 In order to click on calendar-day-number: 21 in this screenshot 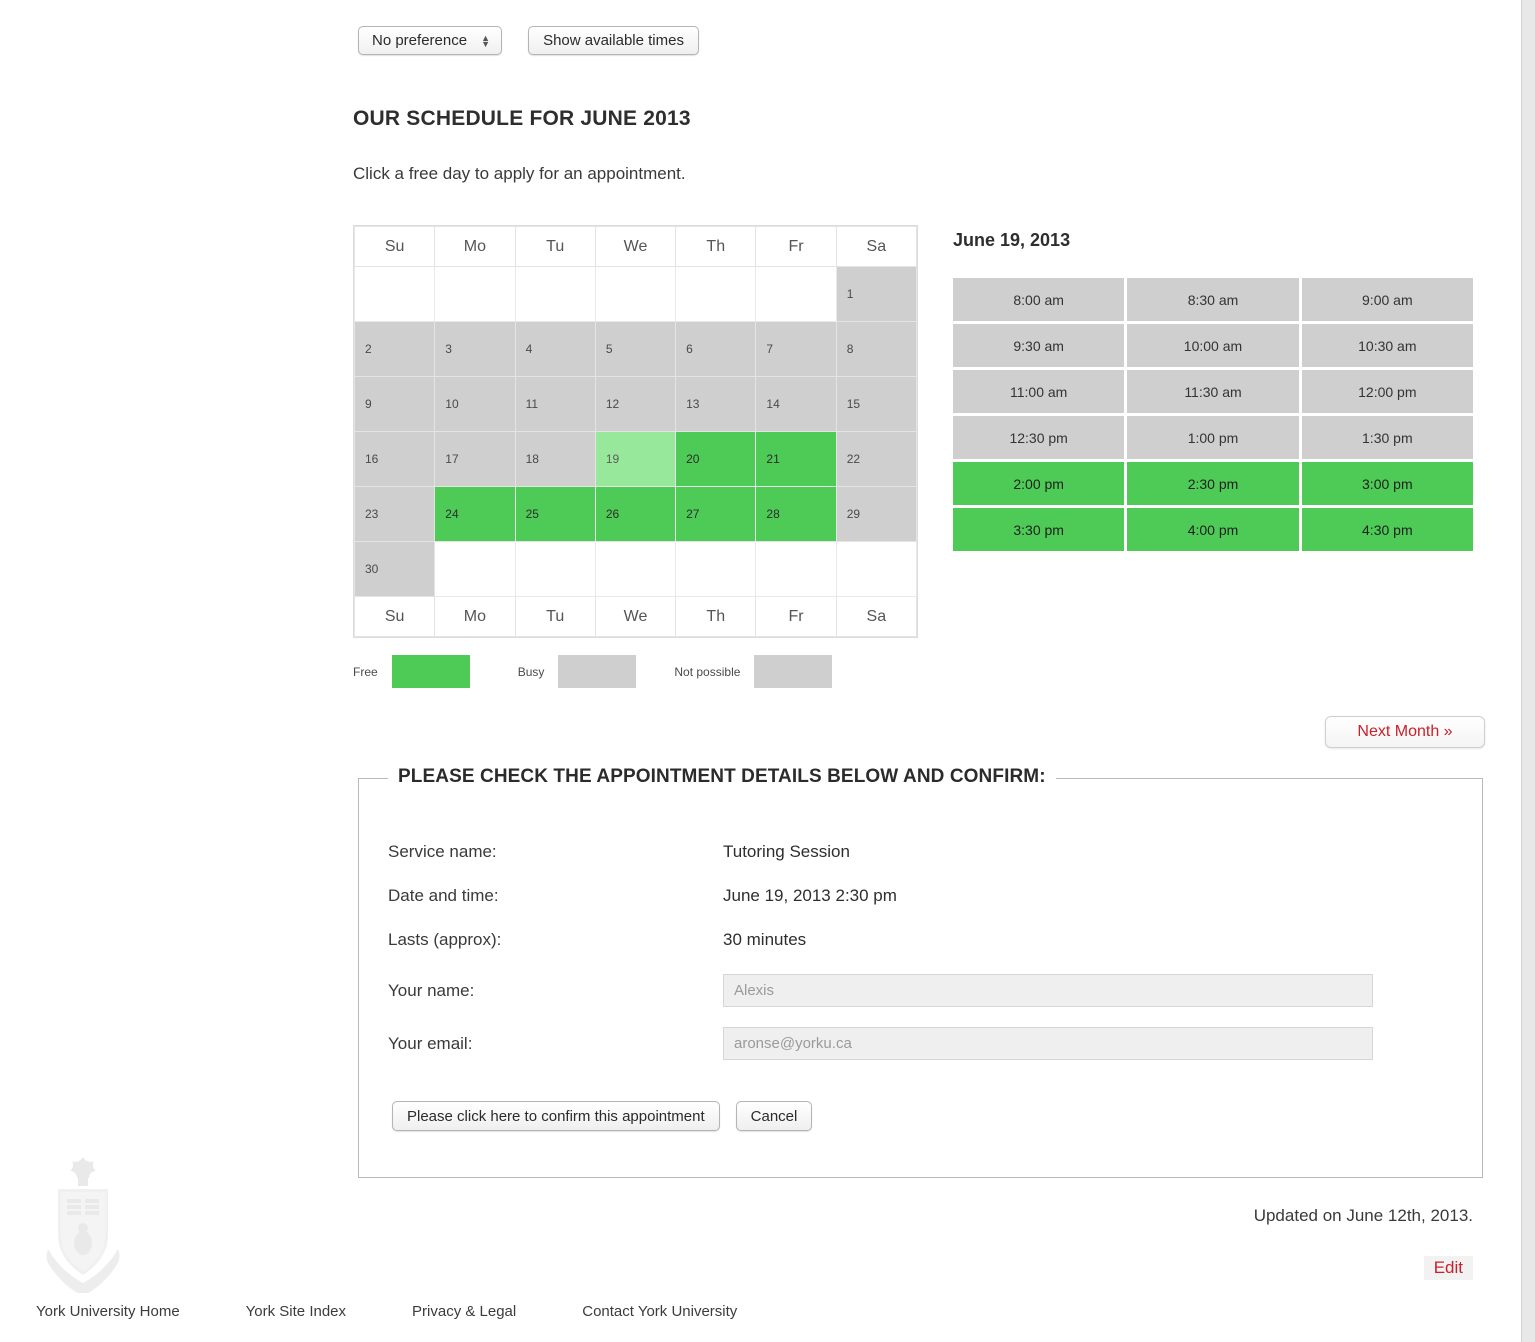, I will do `click(773, 459)`.